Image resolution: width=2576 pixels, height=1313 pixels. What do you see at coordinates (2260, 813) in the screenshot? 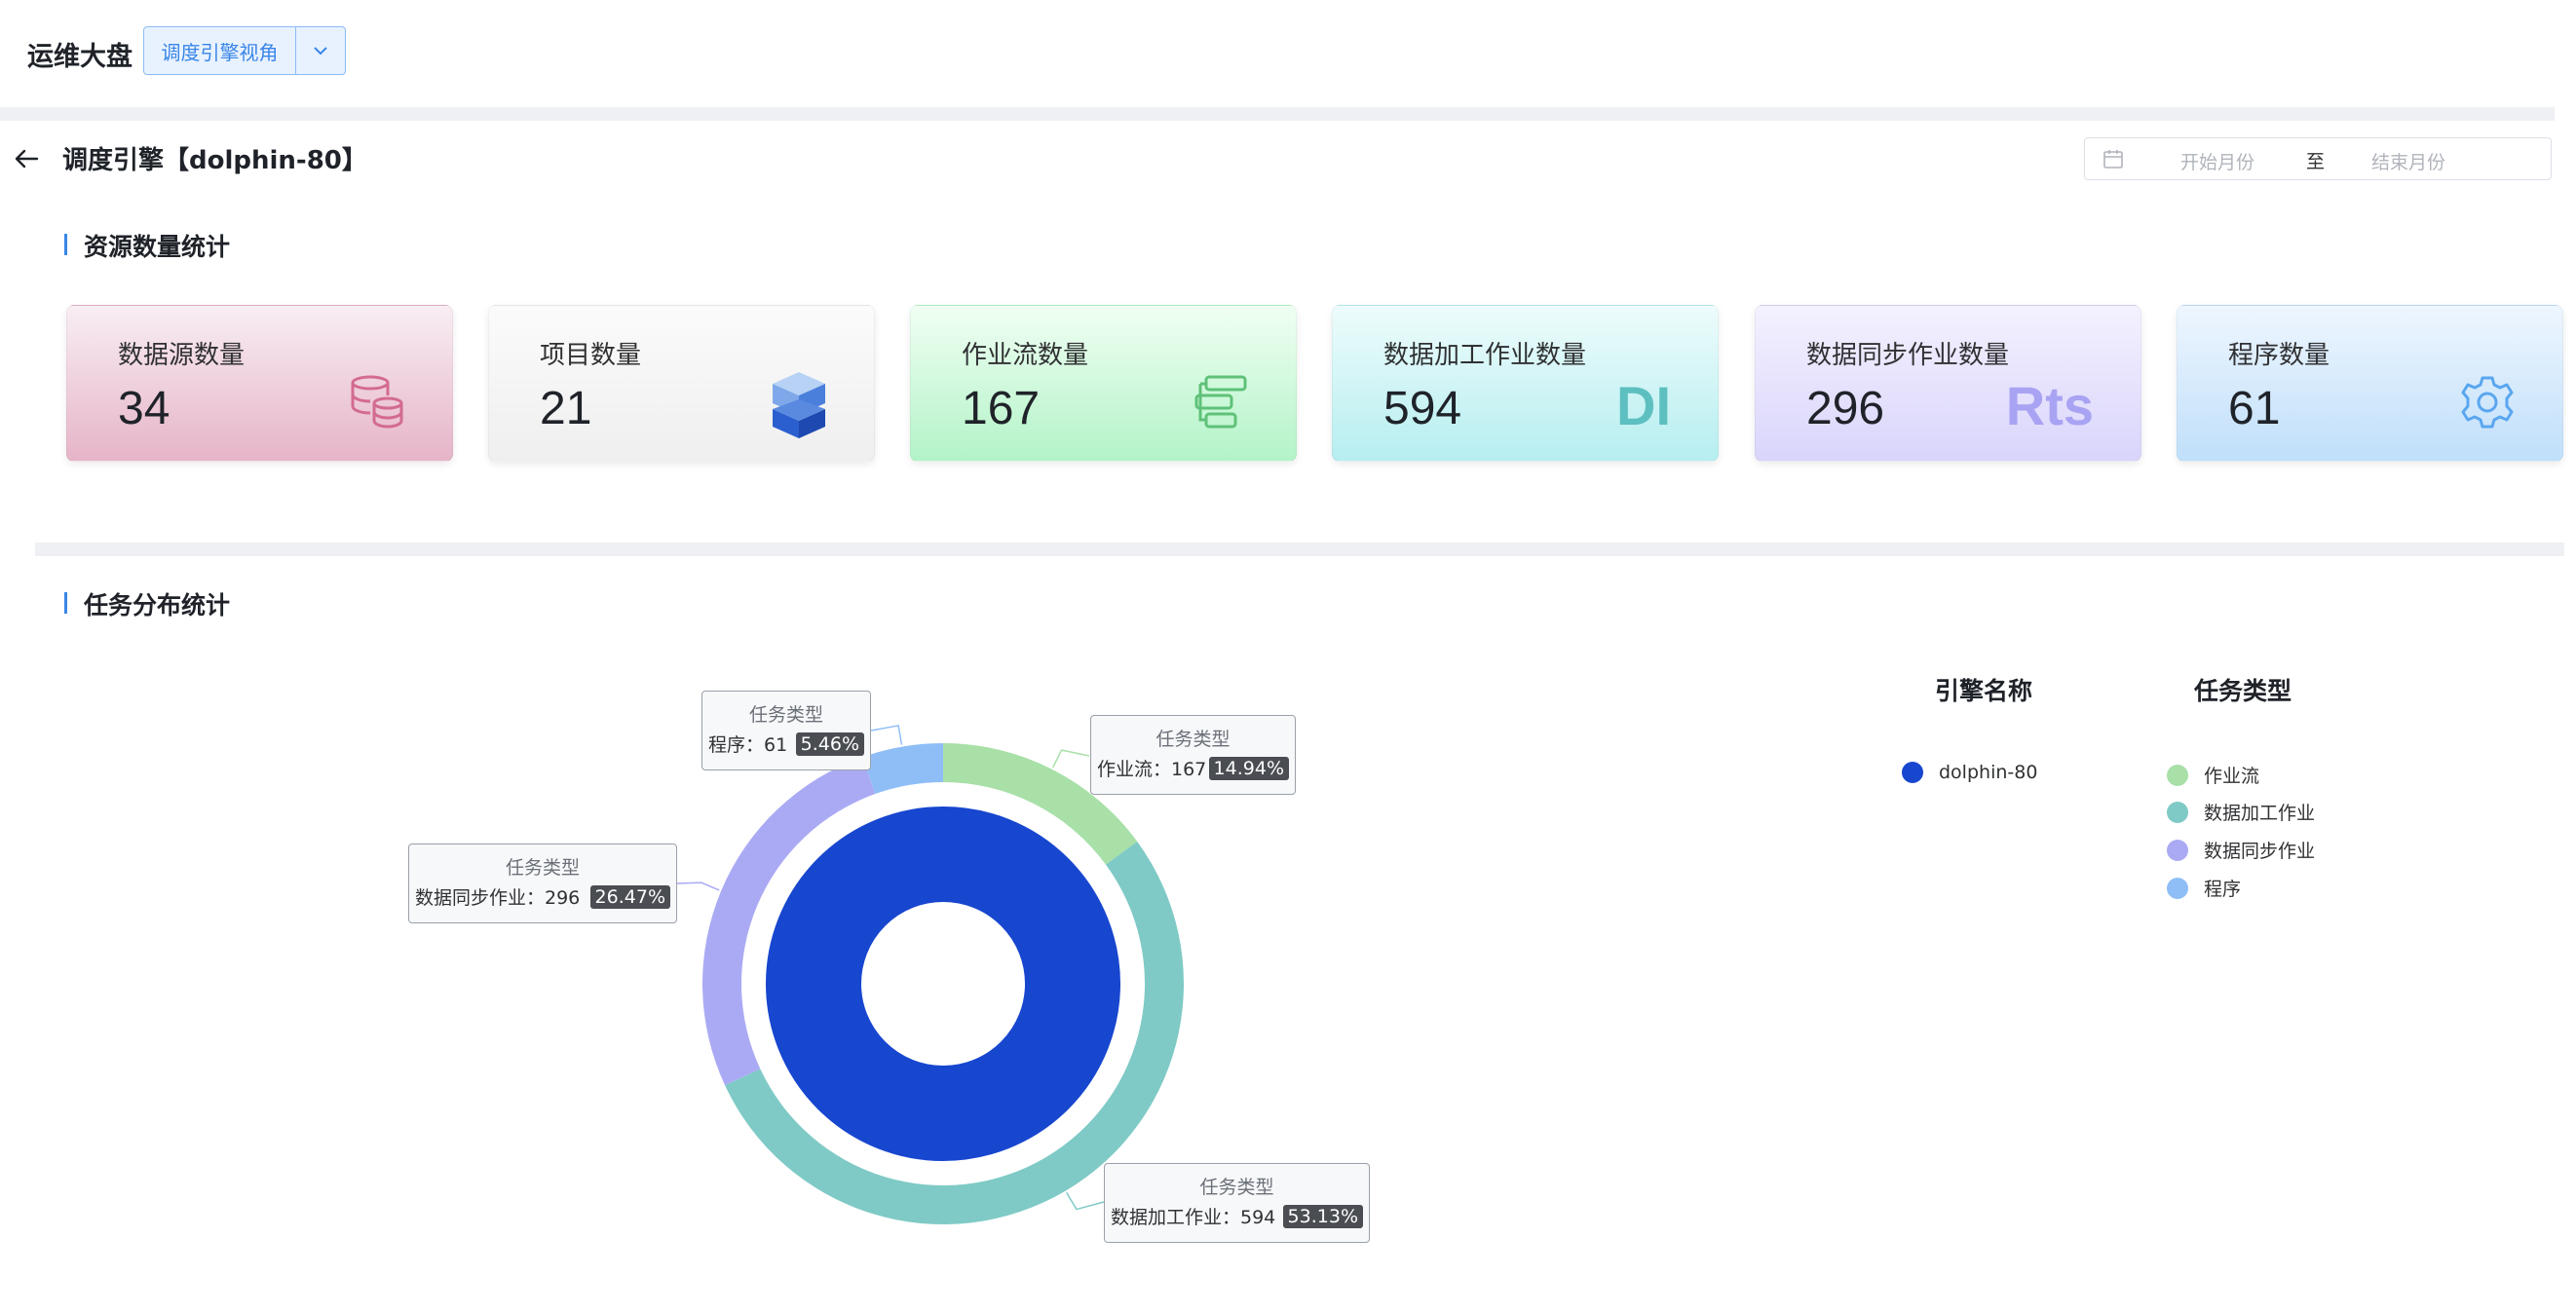
I see `legend-label: 数据加工作业` at bounding box center [2260, 813].